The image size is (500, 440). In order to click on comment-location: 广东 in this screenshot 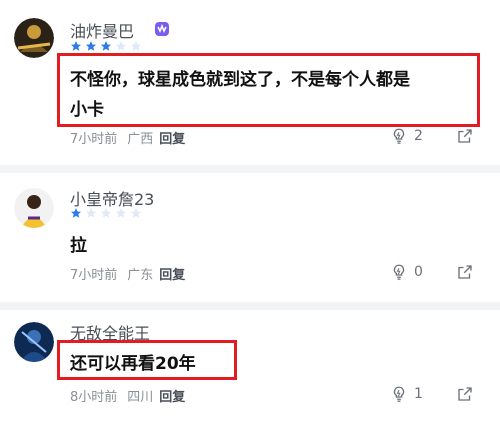, I will do `click(140, 275)`.